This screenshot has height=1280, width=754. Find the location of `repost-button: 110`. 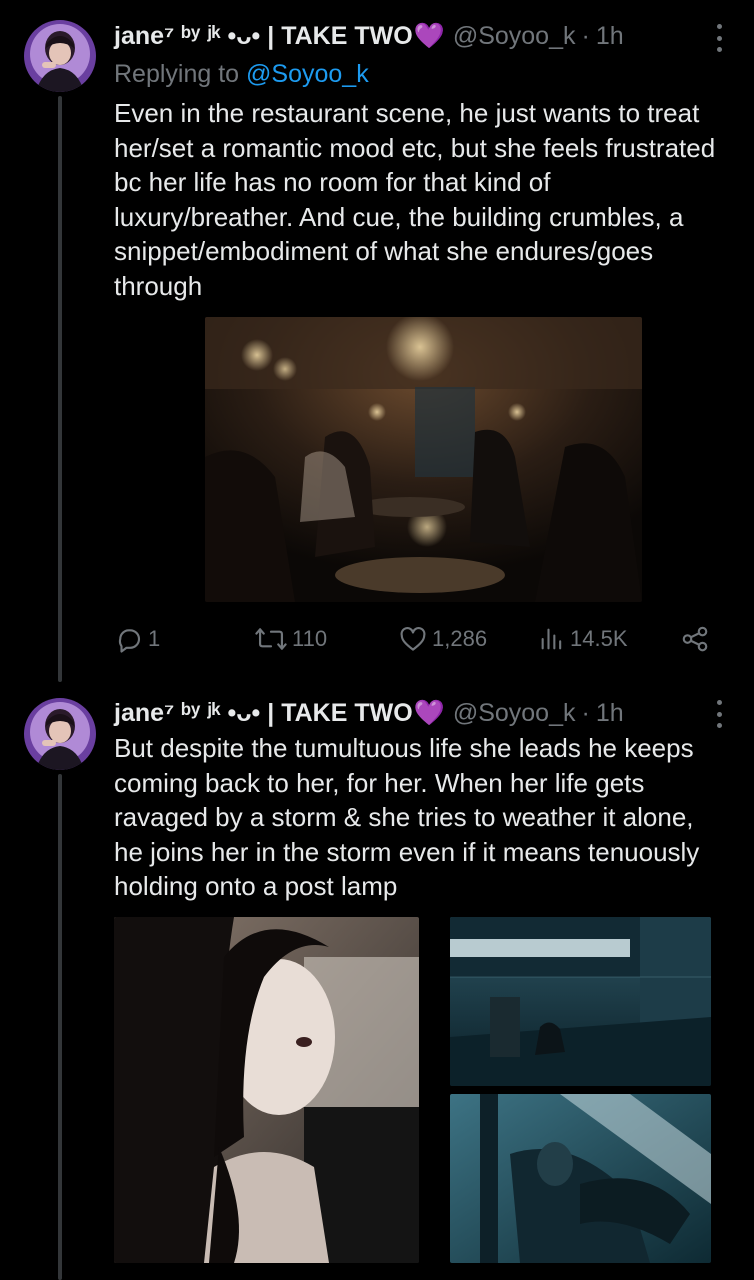

repost-button: 110 is located at coordinates (290, 639).